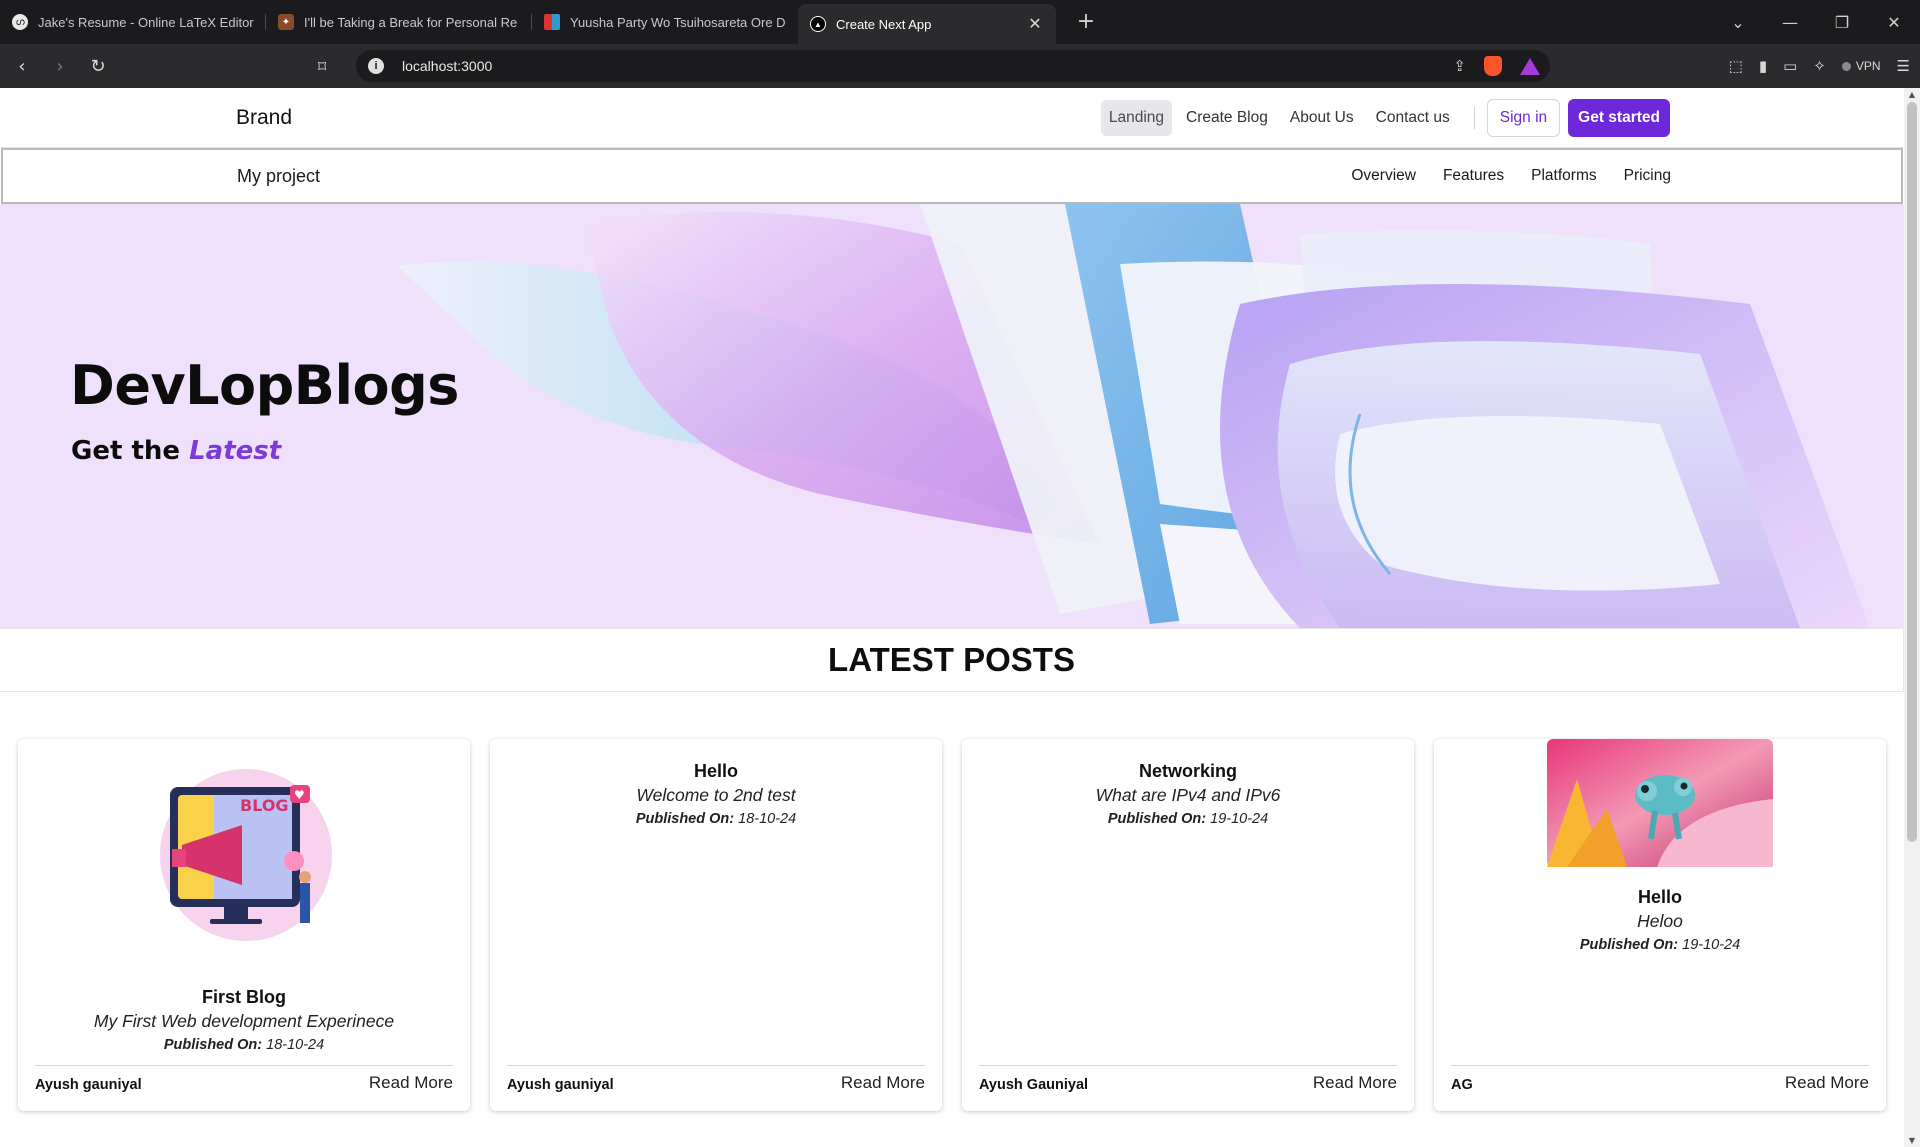 The width and height of the screenshot is (1920, 1147). I want to click on browser-tab: Yuusha Party Wo Tsuihosareta Ore D, so click(665, 22).